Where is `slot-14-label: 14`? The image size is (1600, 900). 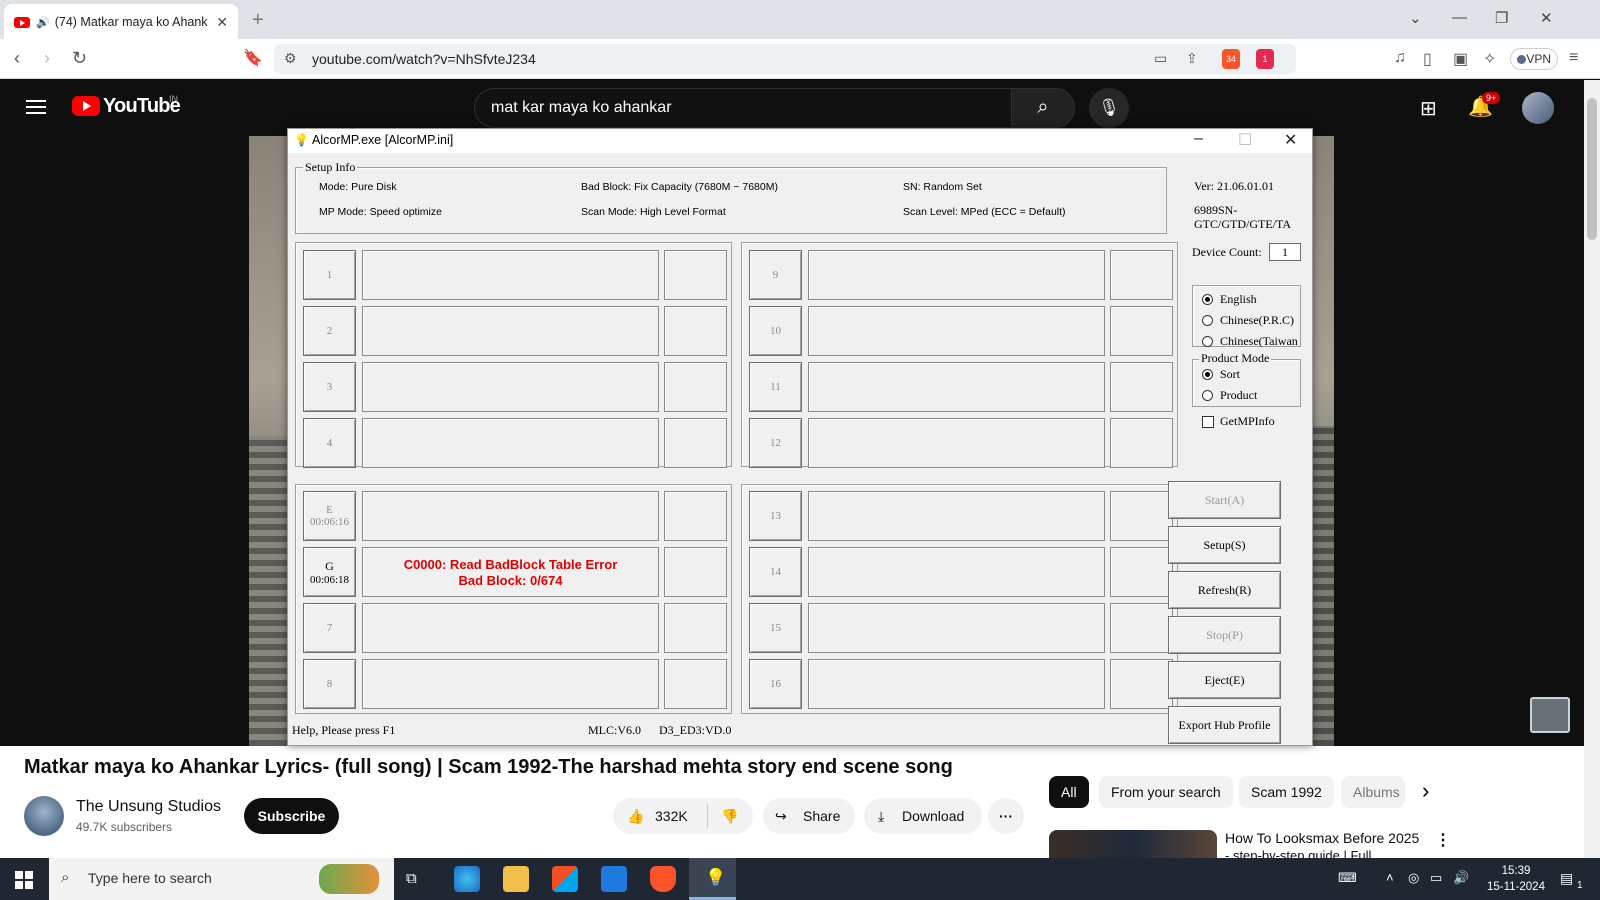
slot-14-label: 14 is located at coordinates (775, 572).